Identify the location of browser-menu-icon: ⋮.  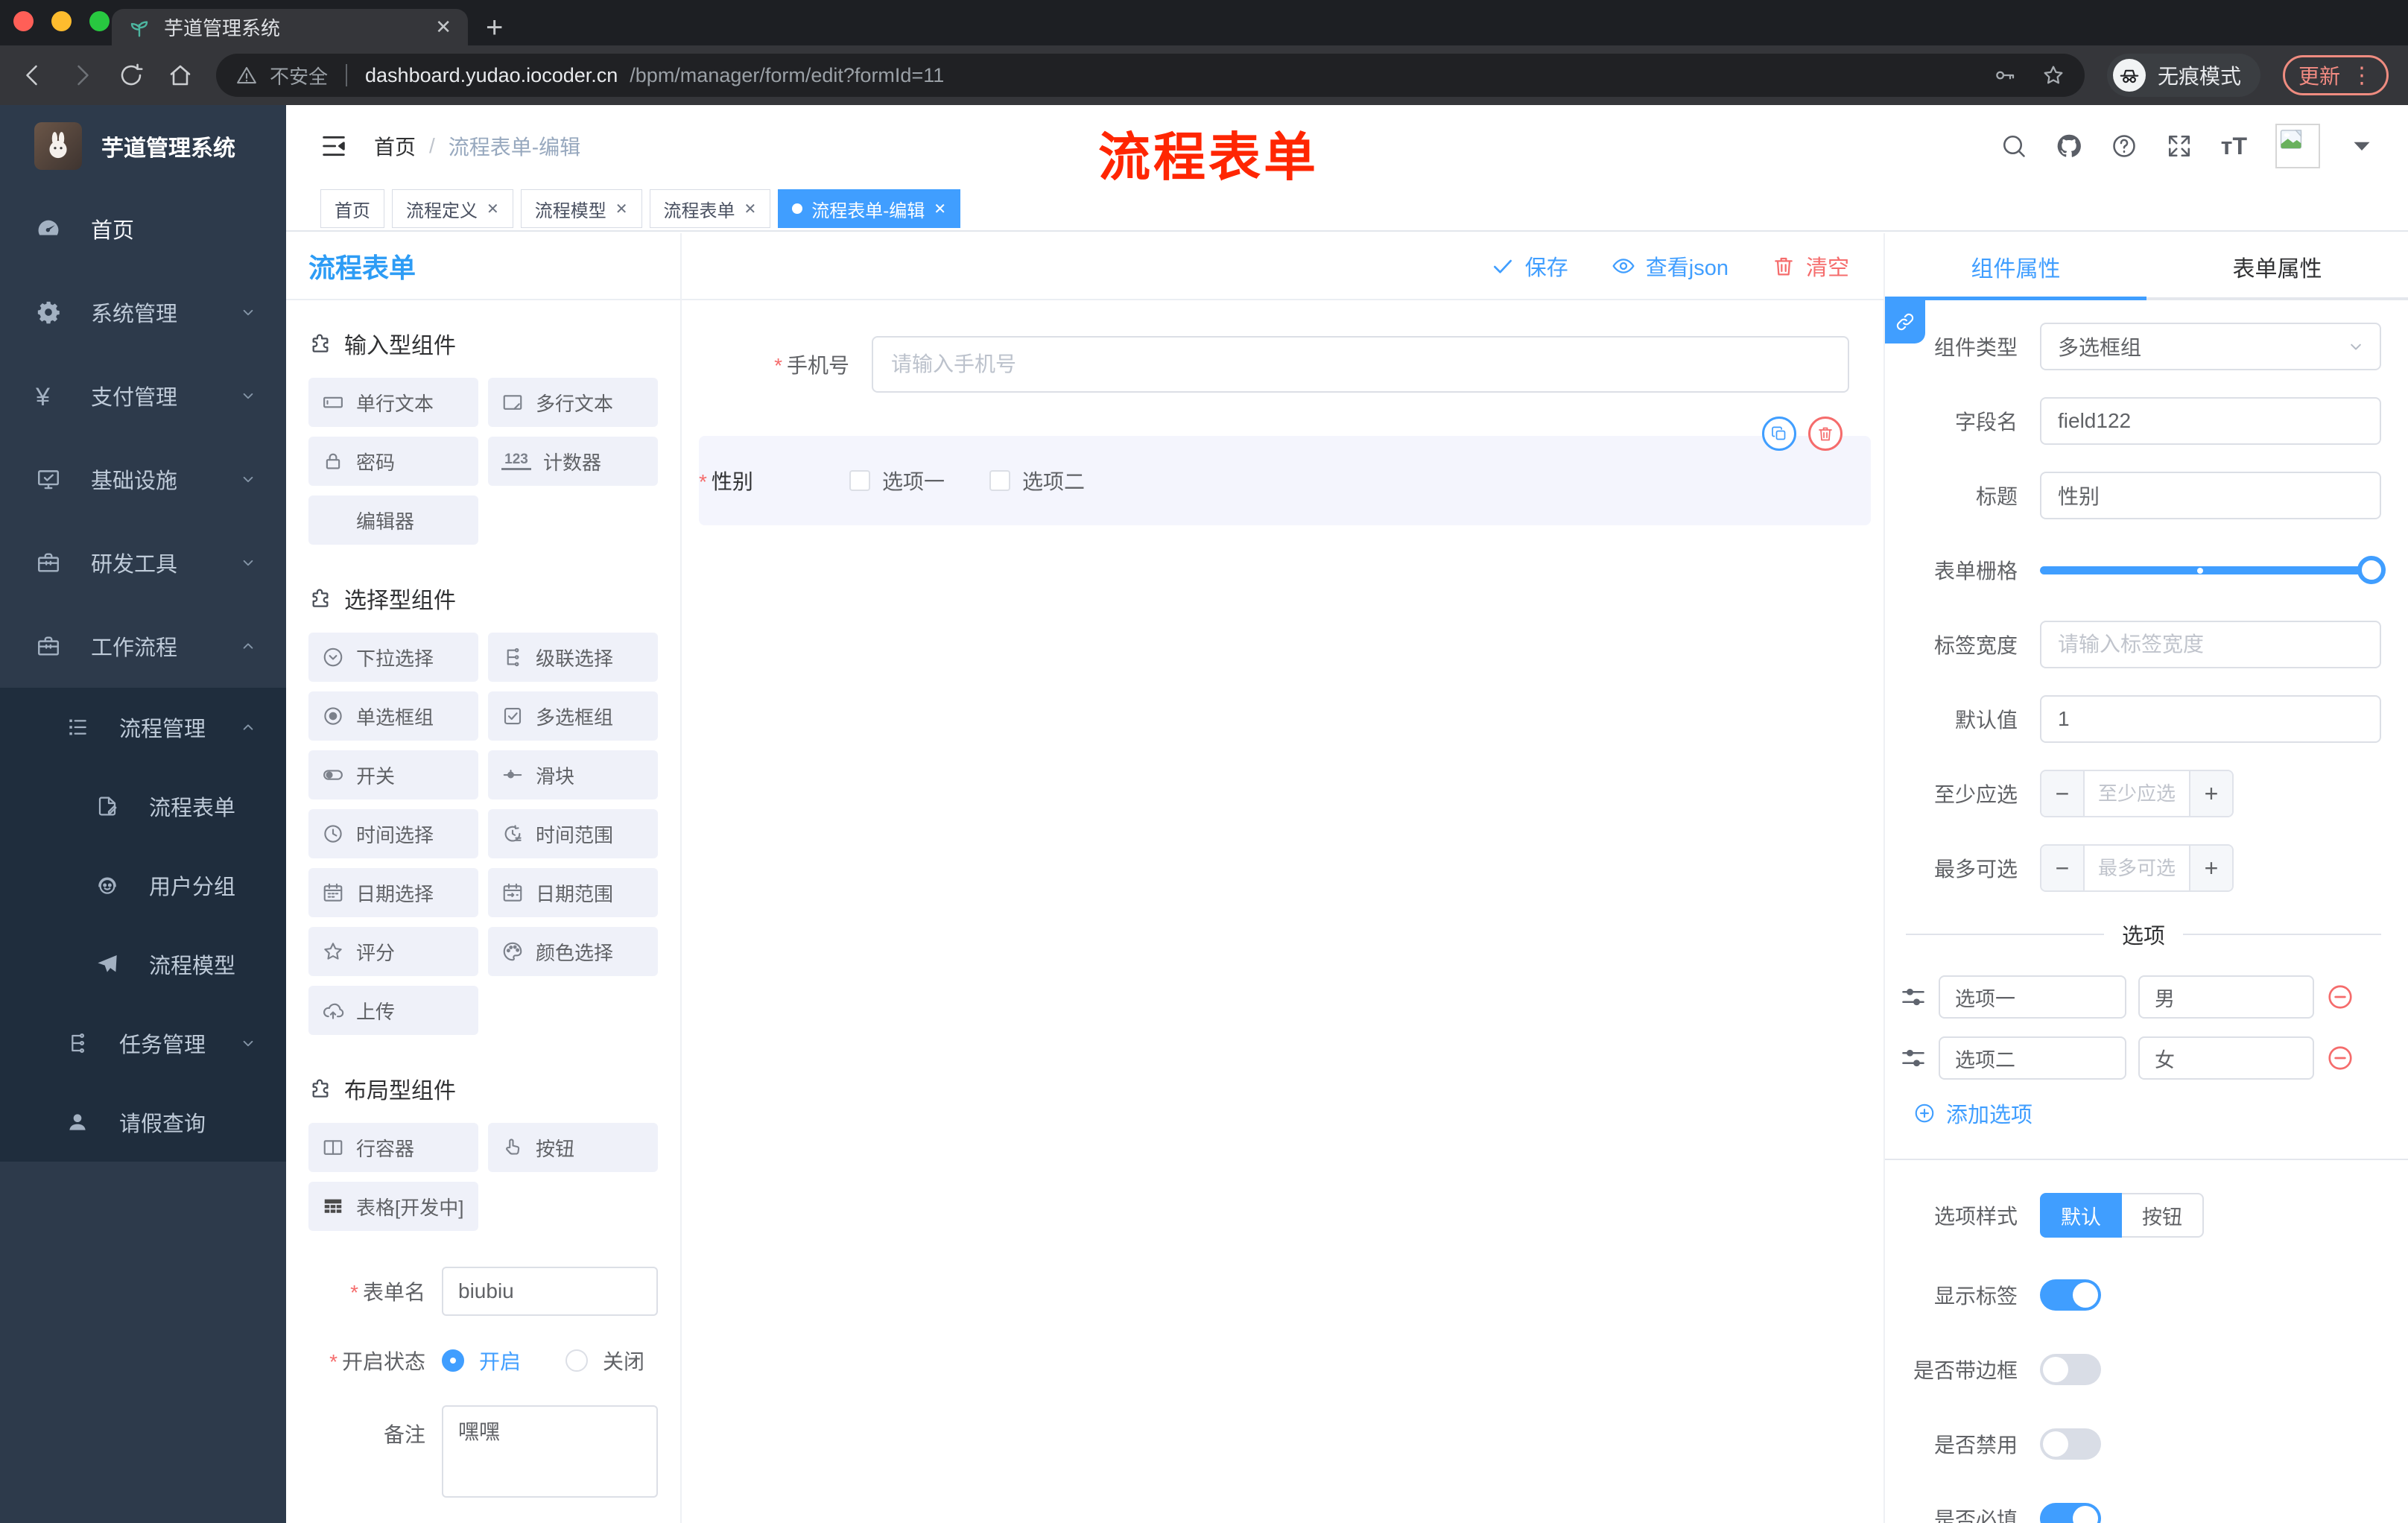
(2362, 76).